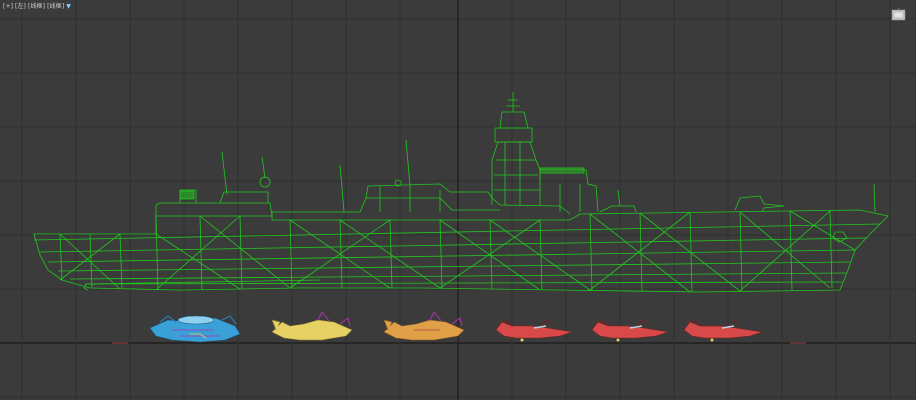 This screenshot has height=400, width=916. I want to click on viewport-label-text: [+] [左] [线框] [线框], so click(33, 6).